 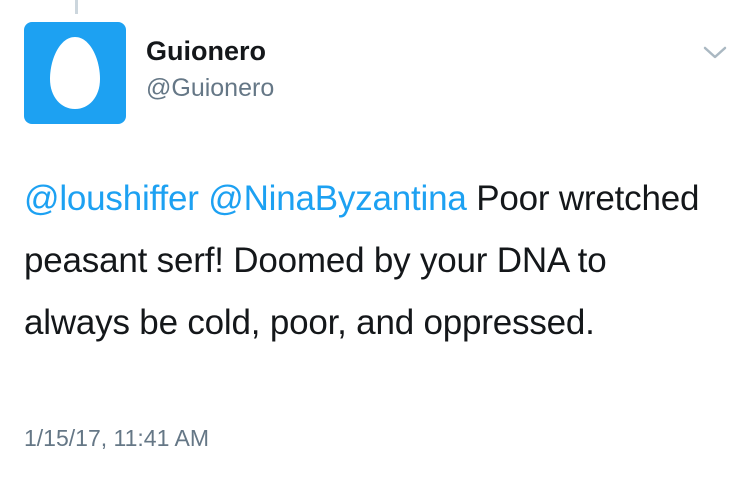 I want to click on egg-avatar-icon, so click(x=75, y=73).